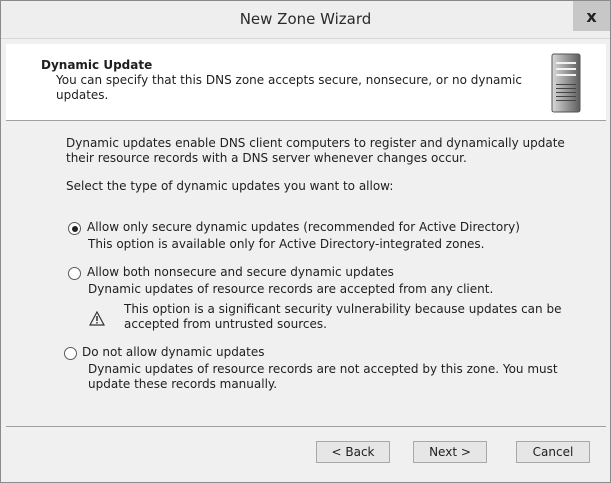  What do you see at coordinates (553, 452) in the screenshot?
I see `cancel-button: Cancel` at bounding box center [553, 452].